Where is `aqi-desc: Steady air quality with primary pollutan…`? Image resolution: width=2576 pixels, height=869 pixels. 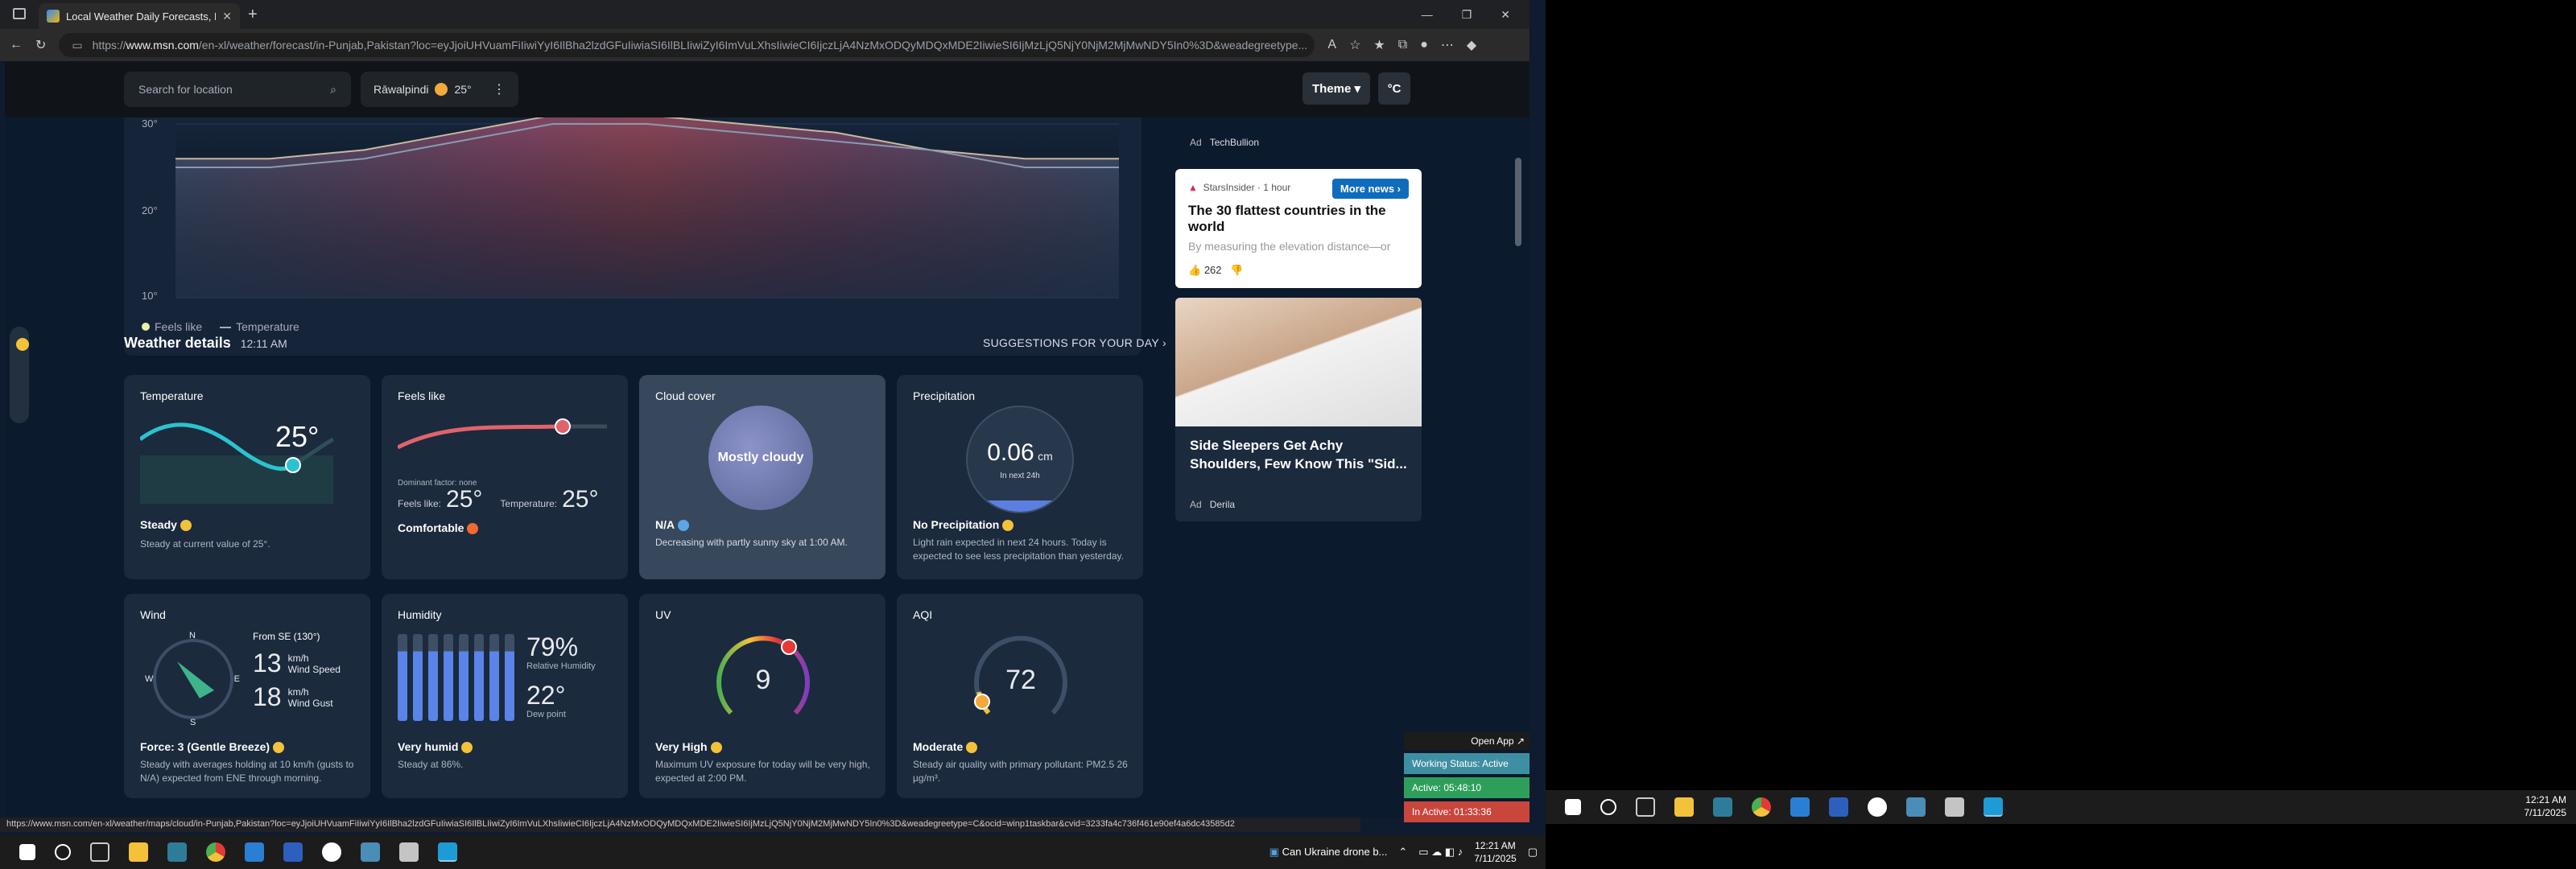
aqi-desc: Steady air quality with primary pollutan… is located at coordinates (1020, 771).